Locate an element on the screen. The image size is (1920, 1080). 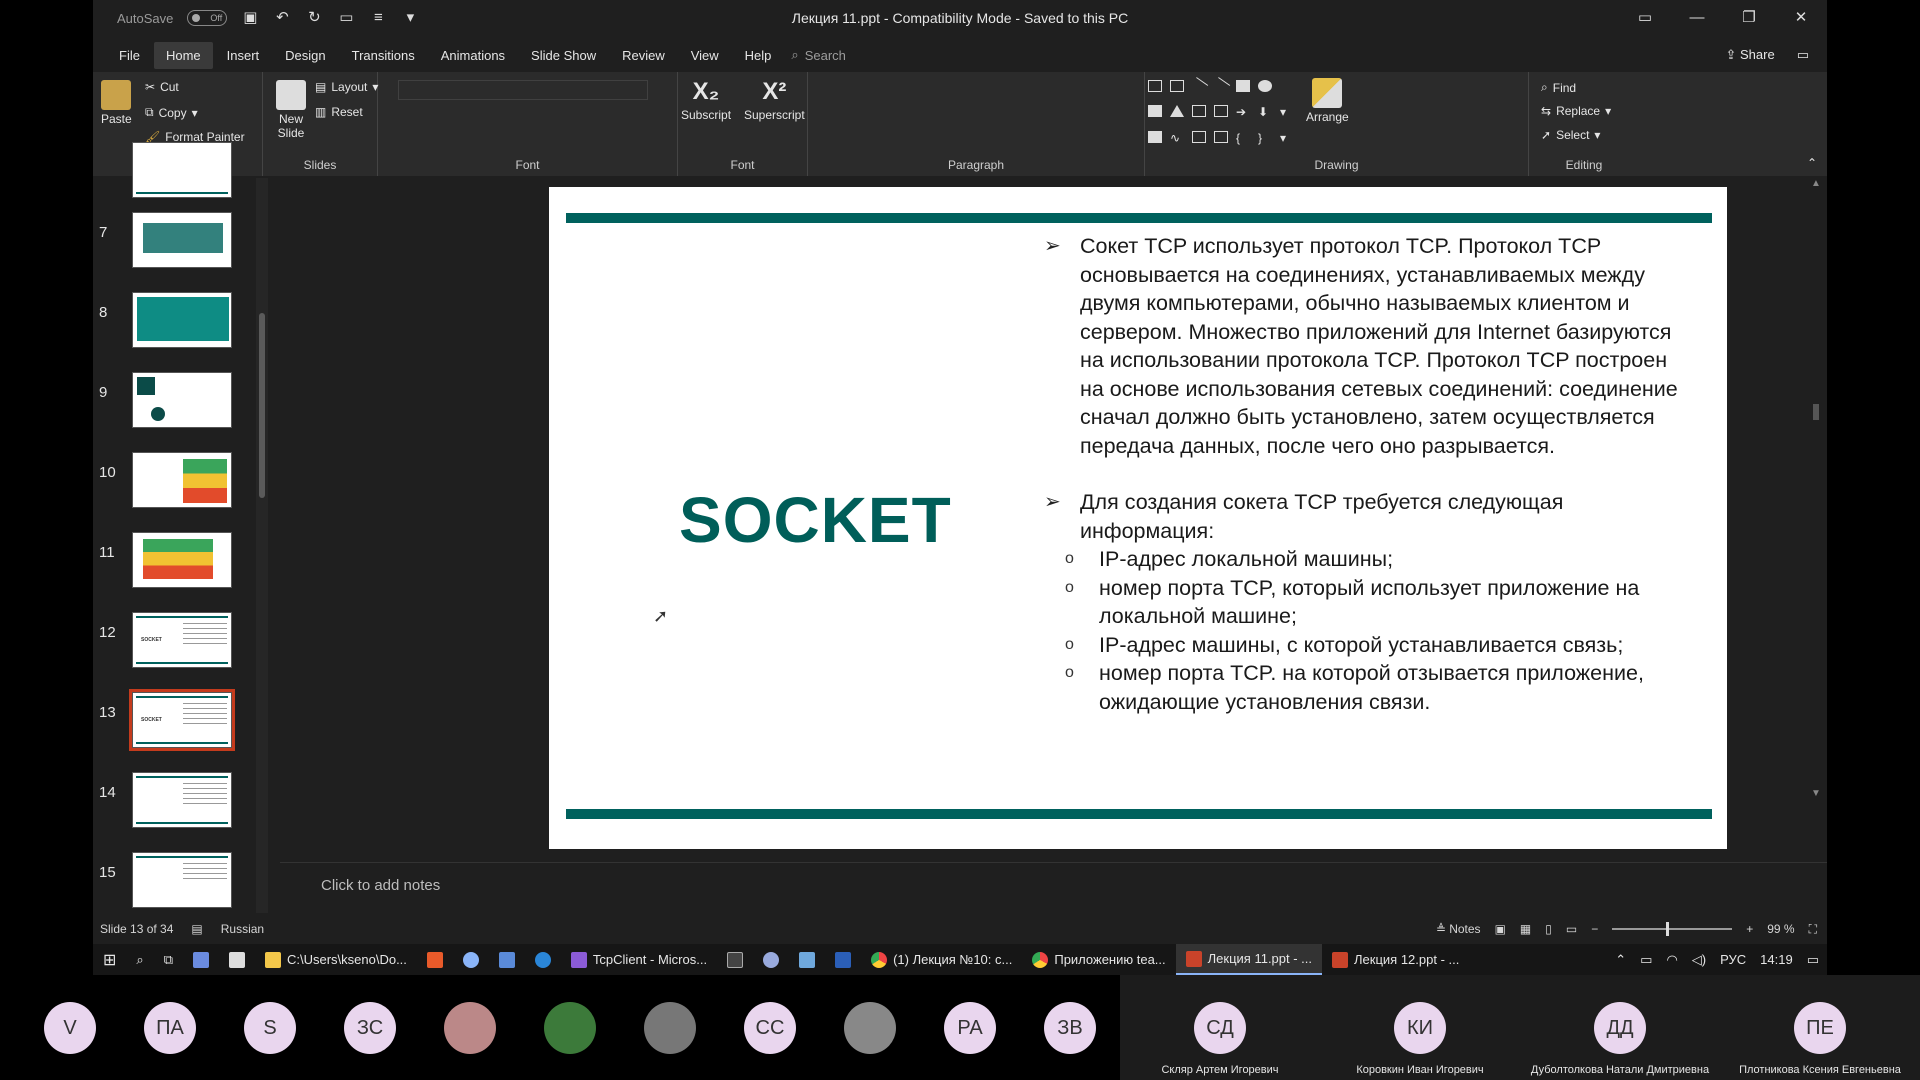
avatar: СС is located at coordinates (770, 1028).